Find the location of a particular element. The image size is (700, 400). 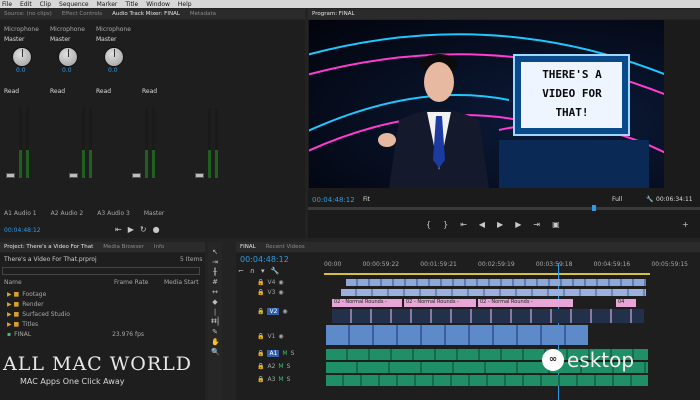

selection-tool-icon: ↖ is located at coordinates (215, 252).